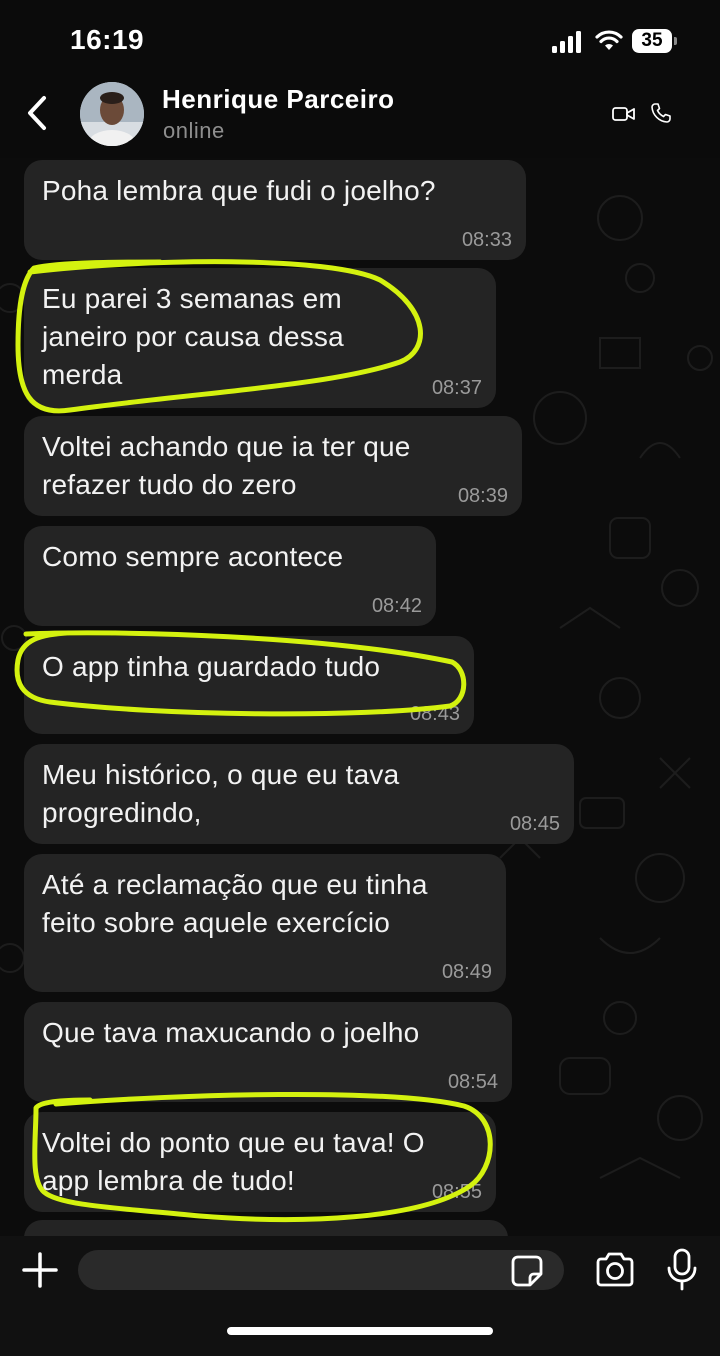 The image size is (720, 1356). I want to click on message-time: 08:42, so click(396, 606).